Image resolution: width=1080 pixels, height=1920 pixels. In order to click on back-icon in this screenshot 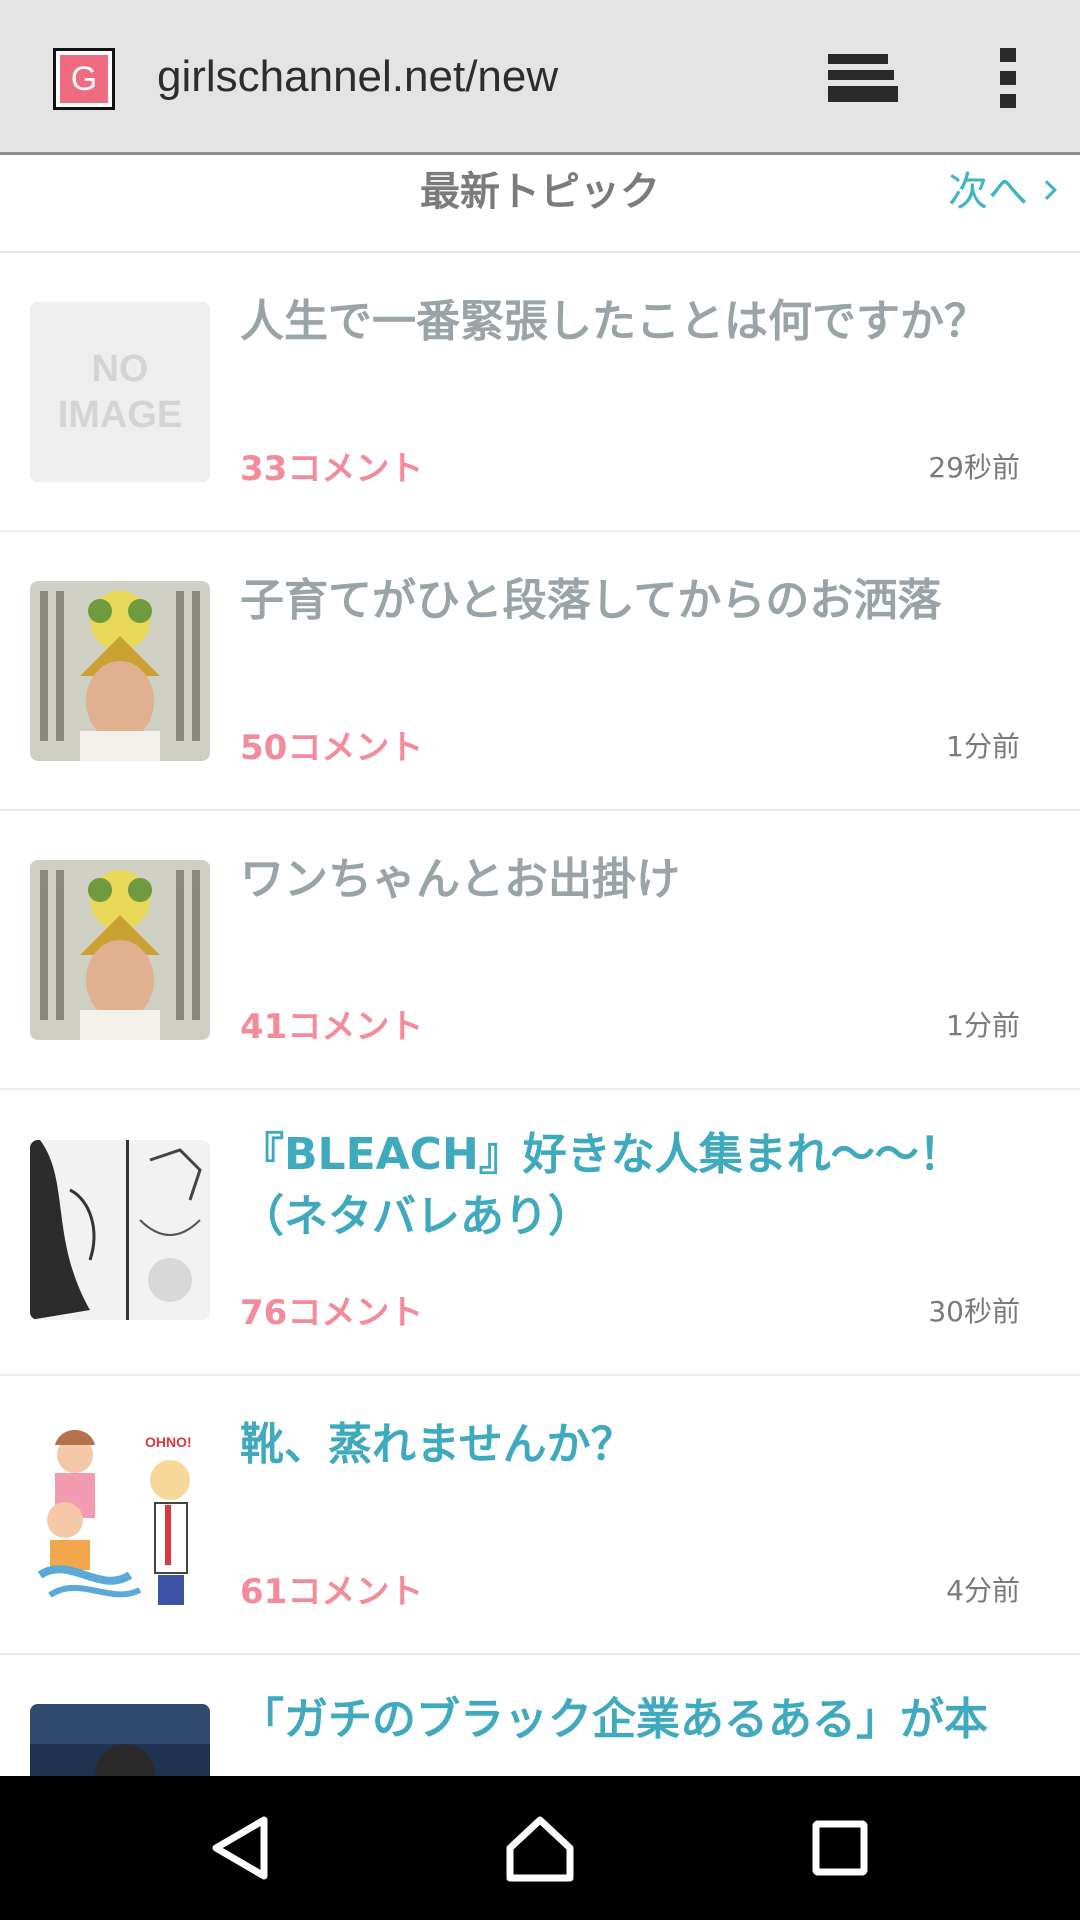, I will do `click(240, 1848)`.